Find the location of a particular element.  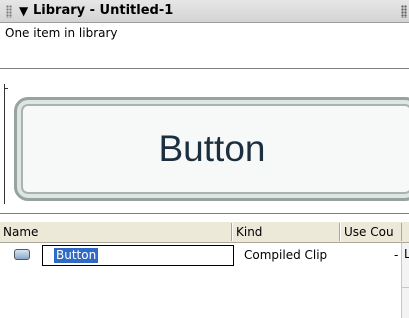

library-item-row: Button Compiled Clip - is located at coordinates (204, 263).